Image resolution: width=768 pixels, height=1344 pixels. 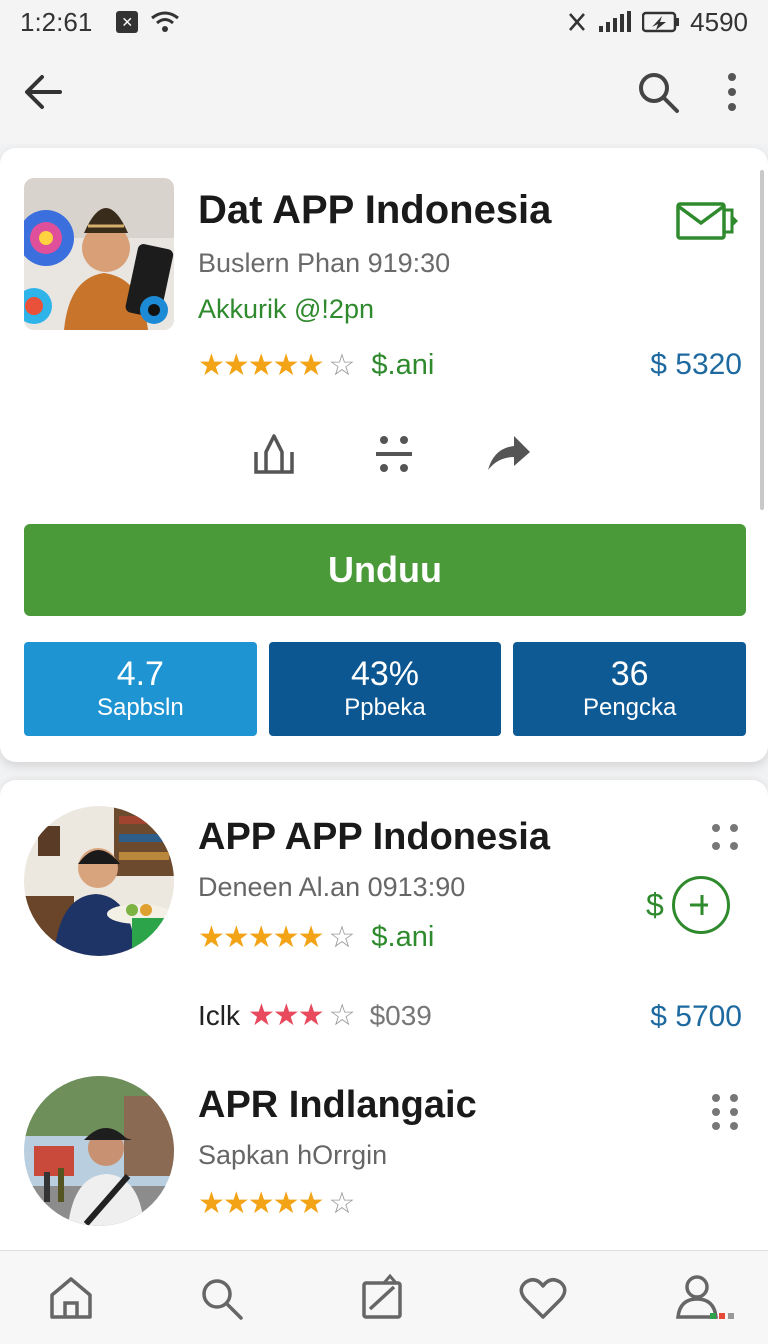 I want to click on app-price: $ 5320, so click(x=696, y=364).